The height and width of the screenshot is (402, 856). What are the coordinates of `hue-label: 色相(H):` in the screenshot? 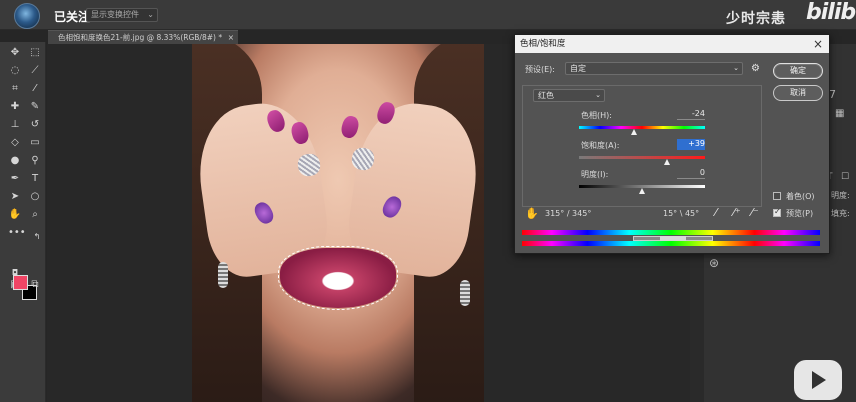 It's located at (596, 115).